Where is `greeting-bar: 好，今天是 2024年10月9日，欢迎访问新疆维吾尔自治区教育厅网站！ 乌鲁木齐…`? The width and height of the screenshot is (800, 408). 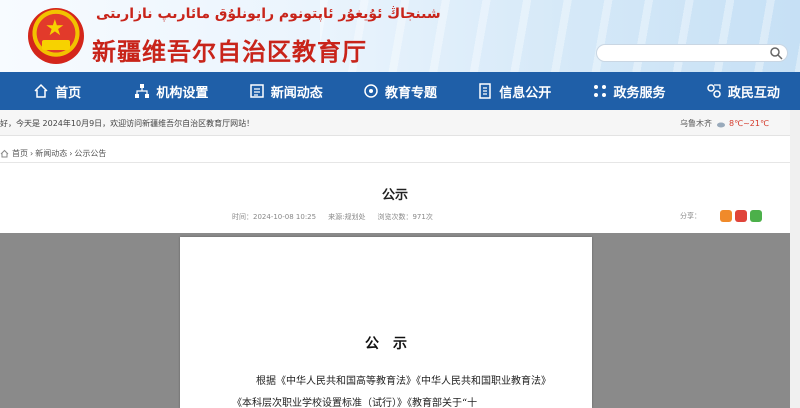 greeting-bar: 好，今天是 2024年10月9日，欢迎访问新疆维吾尔自治区教育厅网站！ 乌鲁木齐… is located at coordinates (400, 123).